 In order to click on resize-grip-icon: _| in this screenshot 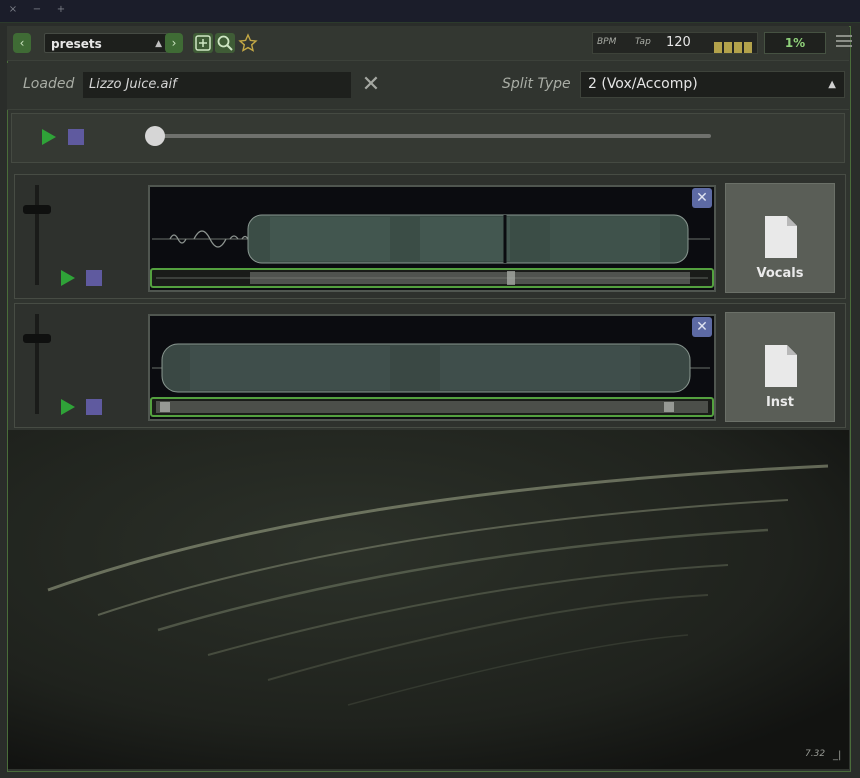, I will do `click(837, 755)`.